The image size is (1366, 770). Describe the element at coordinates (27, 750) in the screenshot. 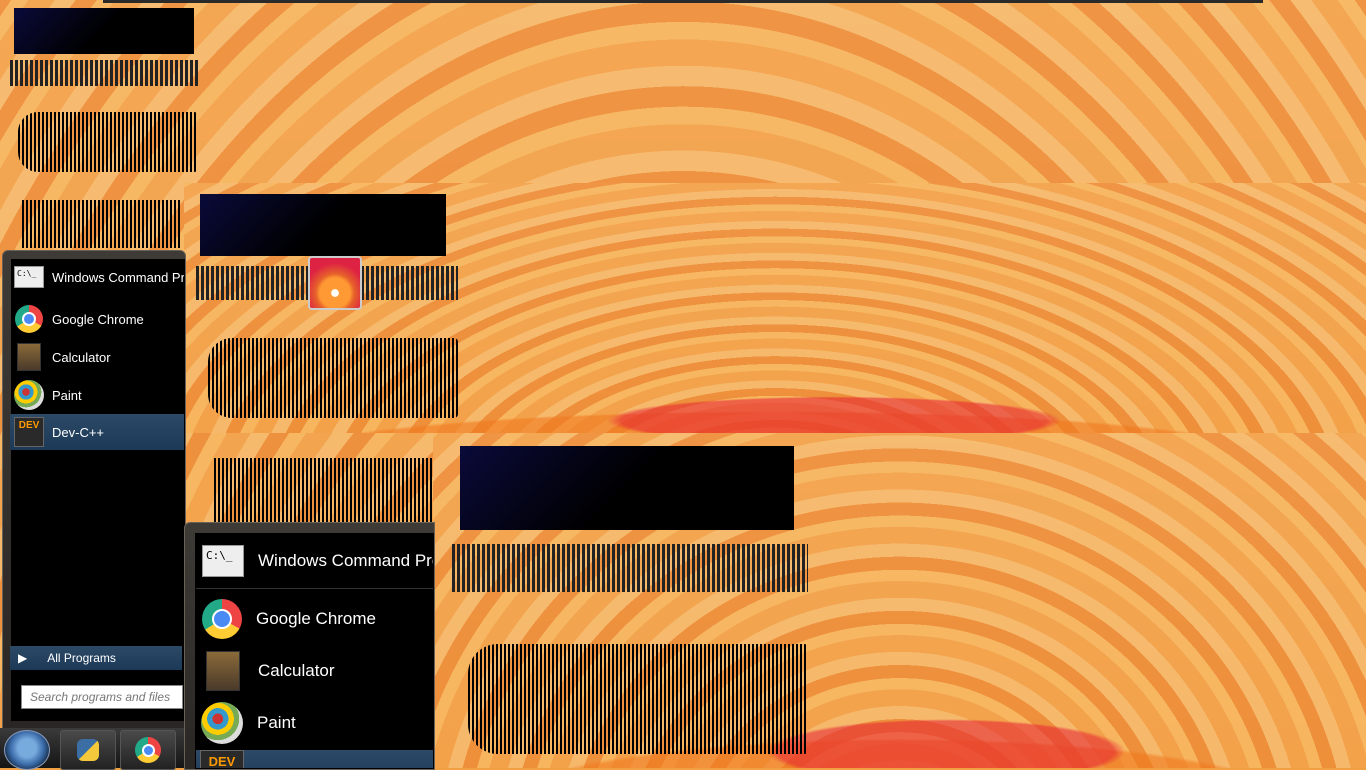

I see `start-button` at that location.